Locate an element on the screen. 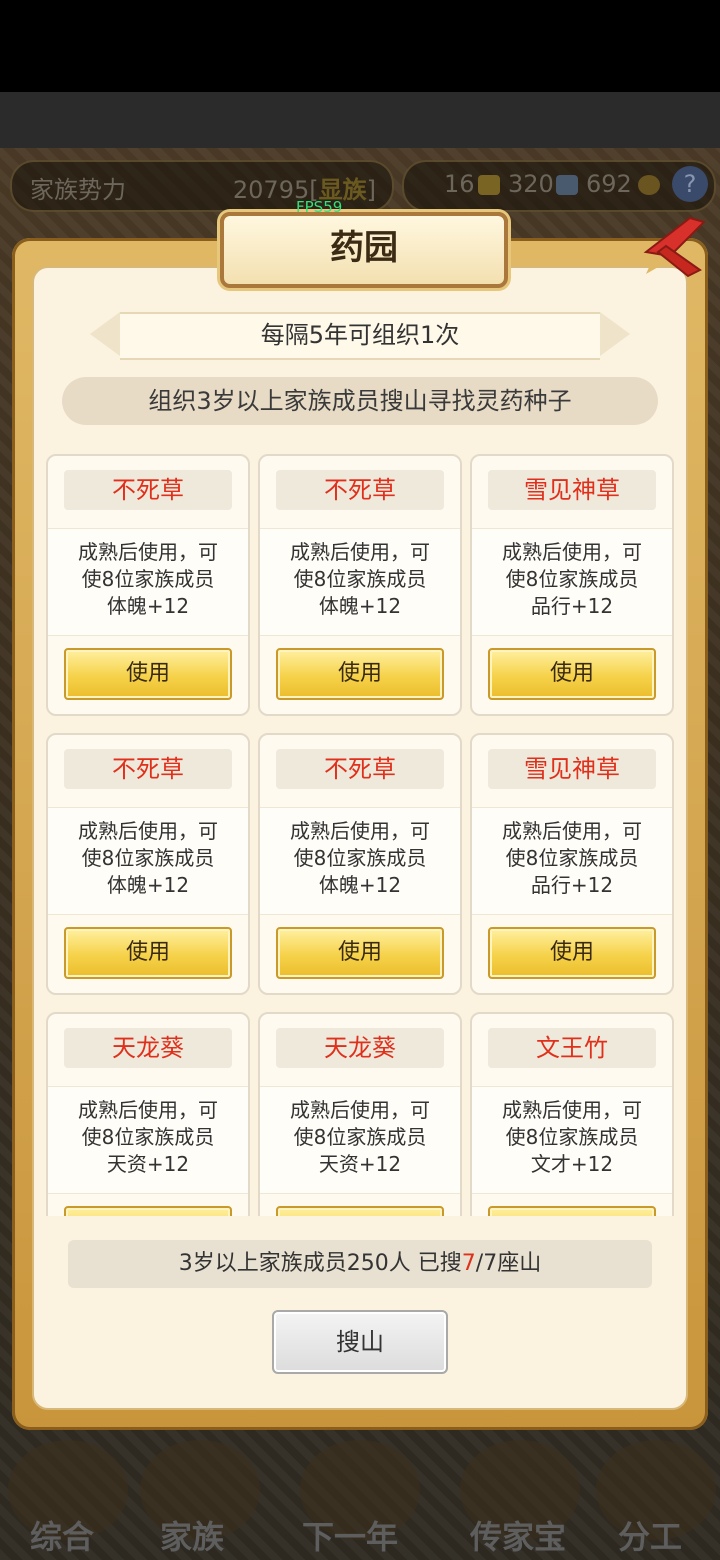 This screenshot has width=720, height=1560. search-status-bar: 3岁以上家族成员250人 已搜7/7座山 is located at coordinates (360, 1264).